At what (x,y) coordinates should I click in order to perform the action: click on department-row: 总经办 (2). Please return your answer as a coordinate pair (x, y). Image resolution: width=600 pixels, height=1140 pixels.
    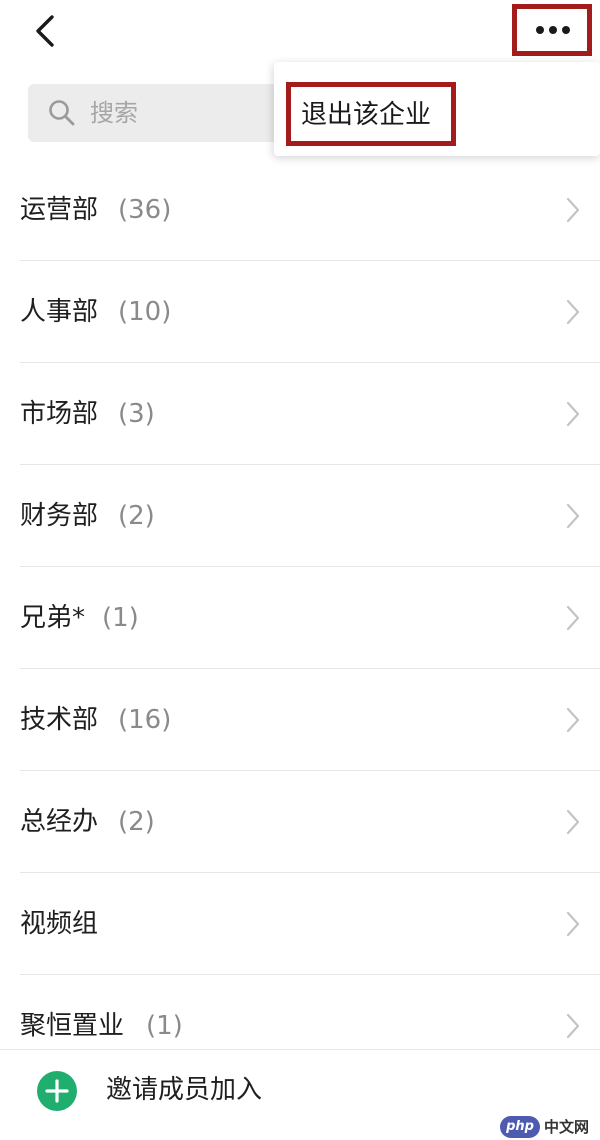
    Looking at the image, I should click on (300, 822).